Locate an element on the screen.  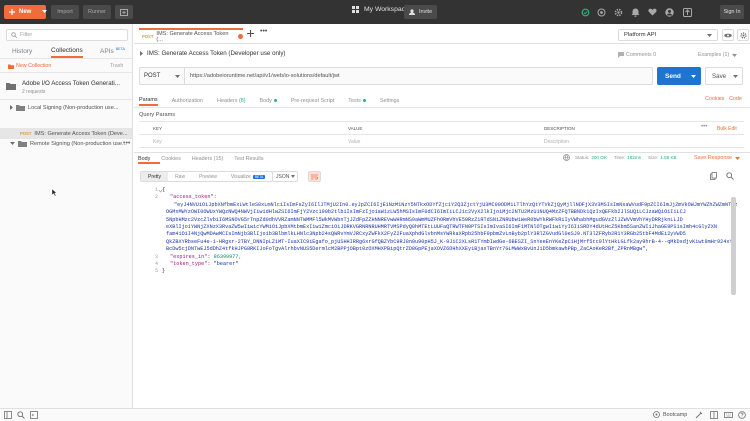
quick-look-button is located at coordinates (728, 35).